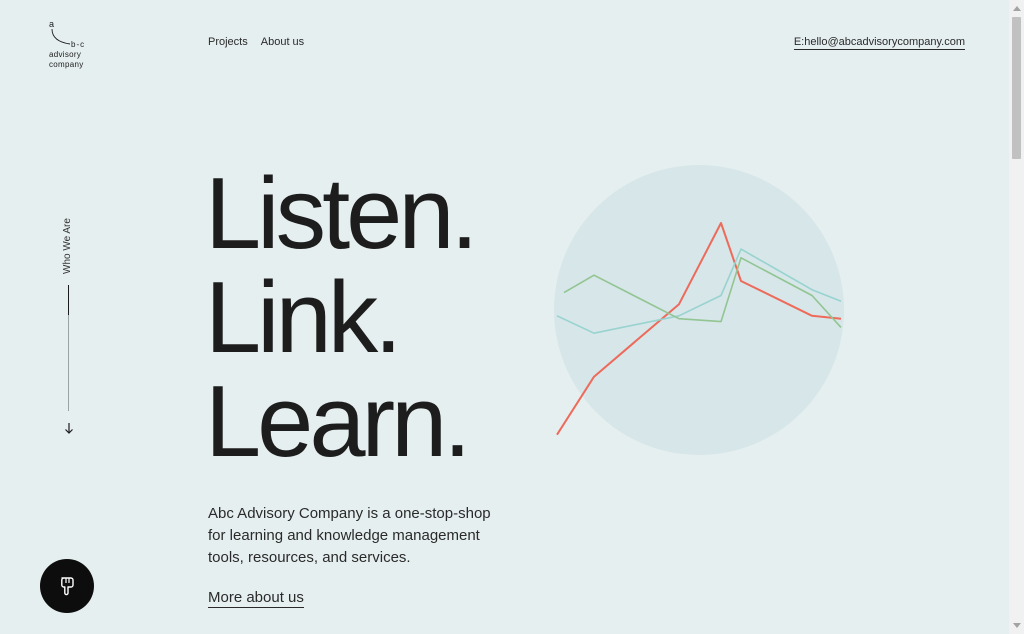  I want to click on hero-line-listen: Listen., so click(342, 214).